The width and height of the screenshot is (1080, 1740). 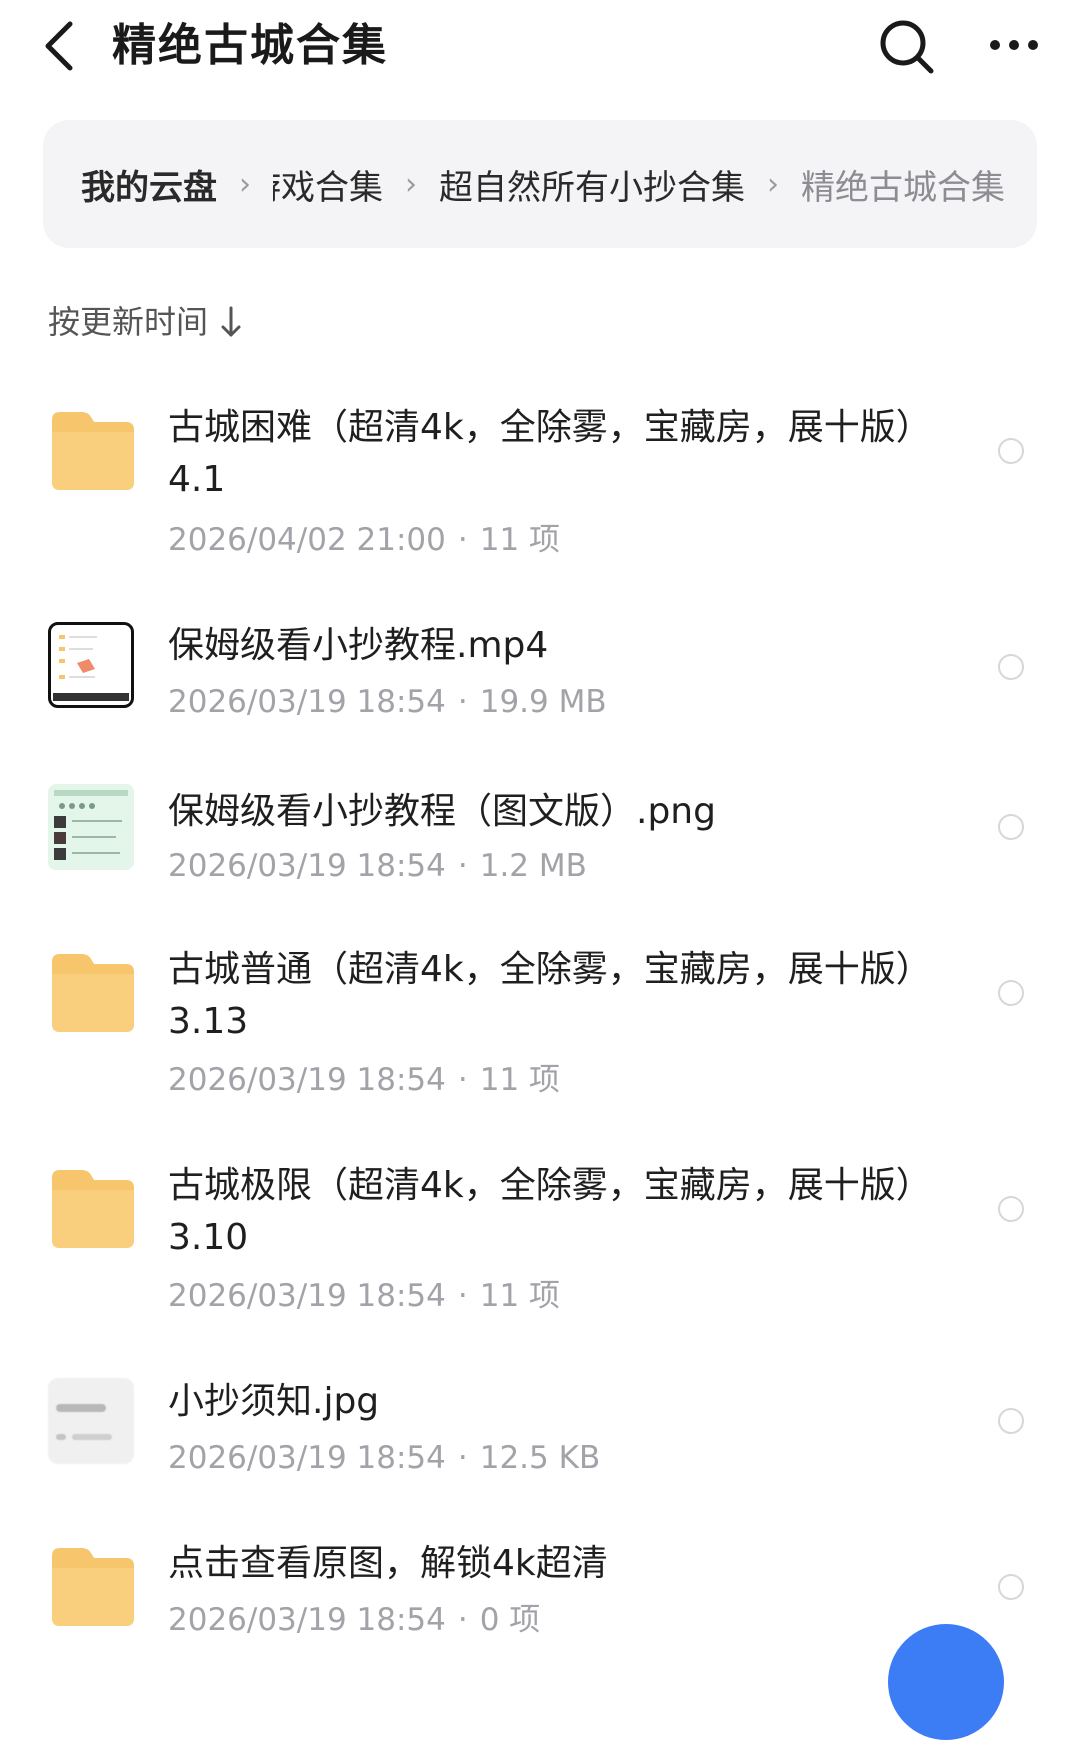 What do you see at coordinates (388, 1563) in the screenshot?
I see `file-name: 点击查看原图，解锁4k超清` at bounding box center [388, 1563].